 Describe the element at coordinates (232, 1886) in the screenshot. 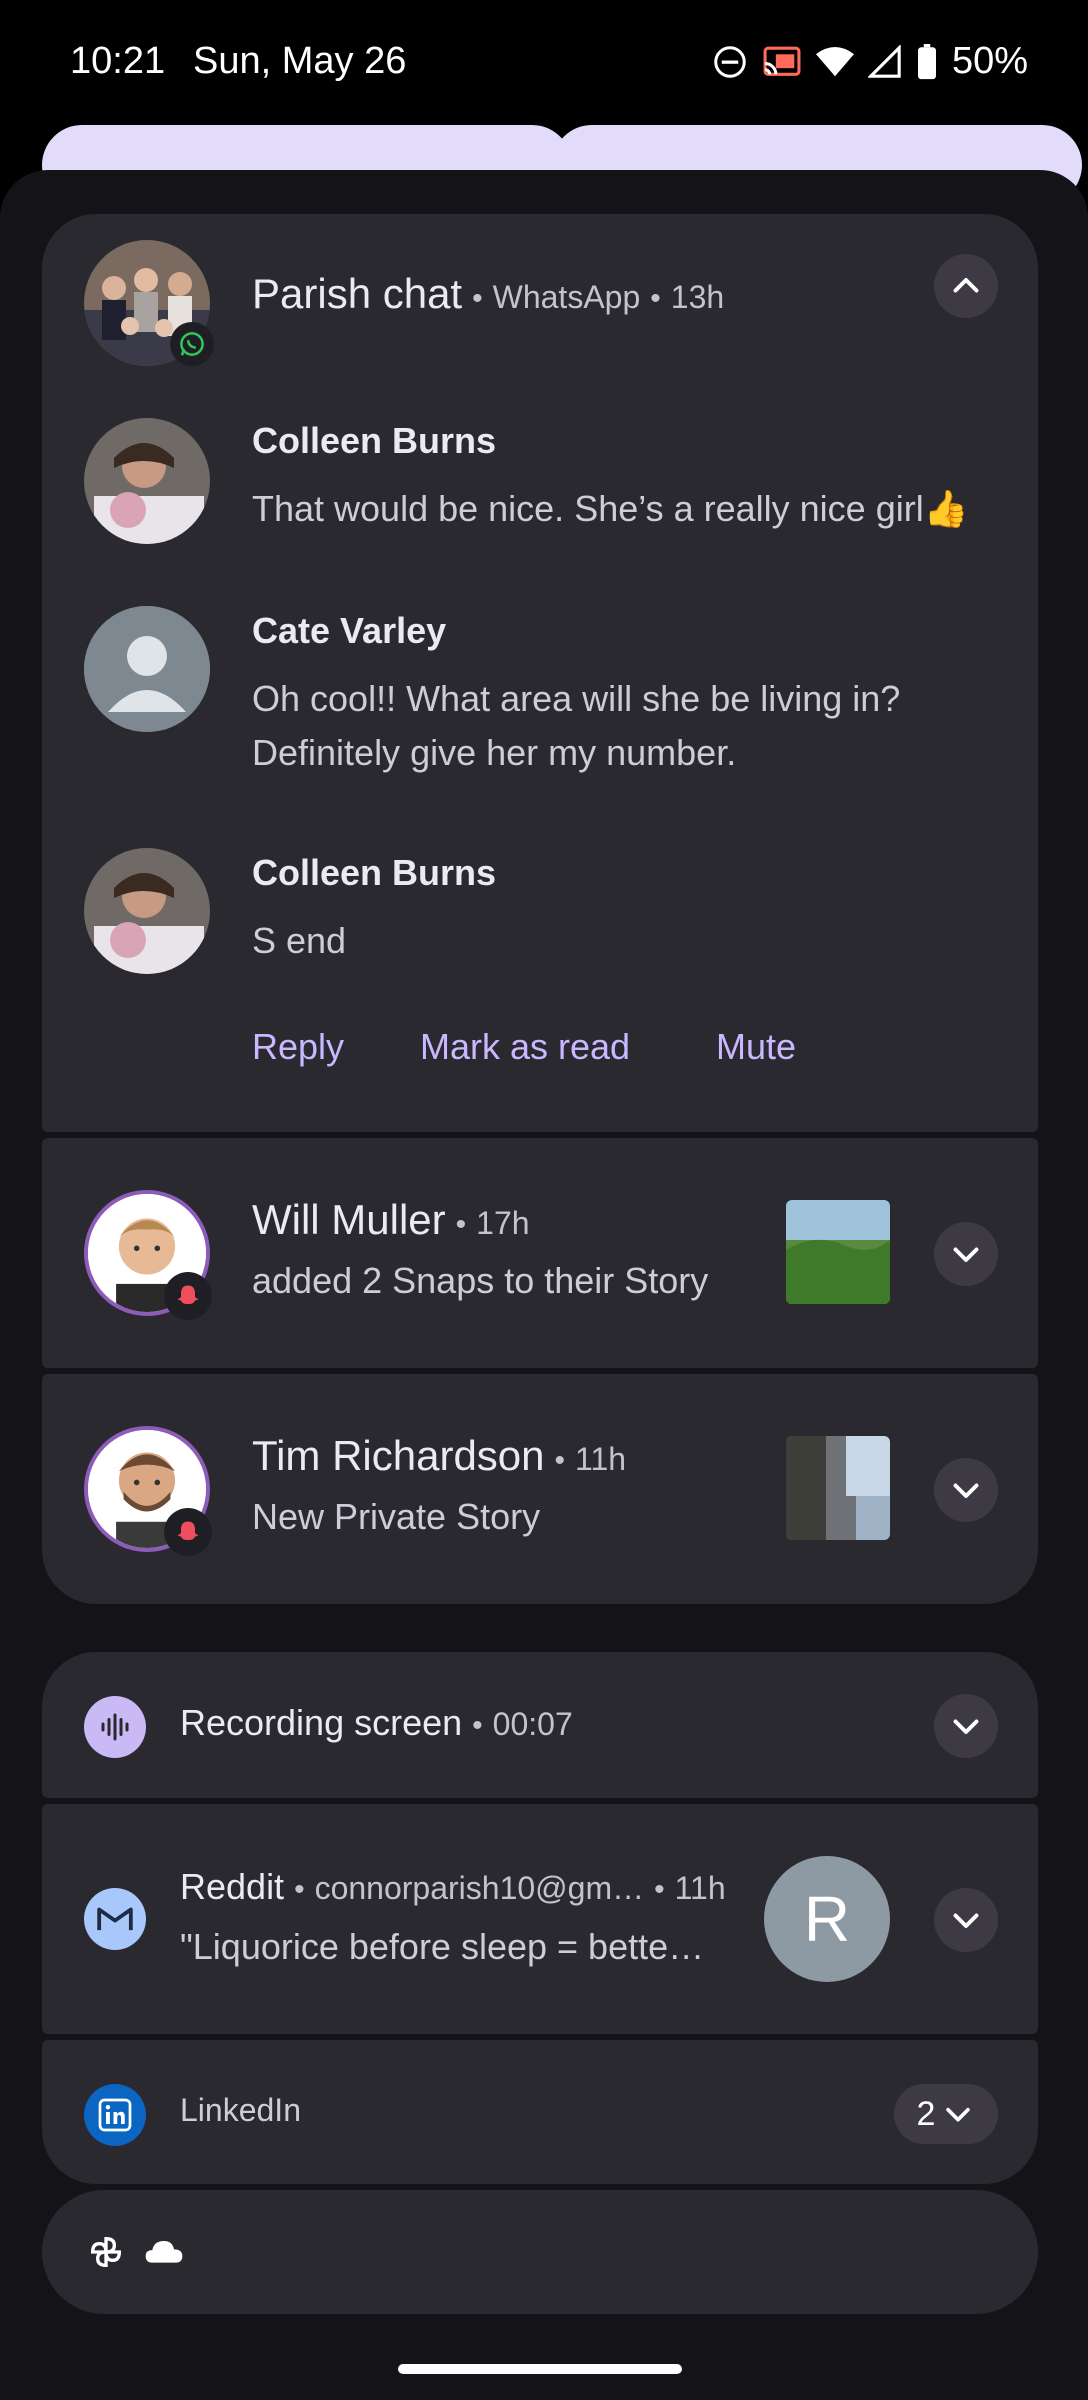

I see `email-sender: Reddit` at that location.